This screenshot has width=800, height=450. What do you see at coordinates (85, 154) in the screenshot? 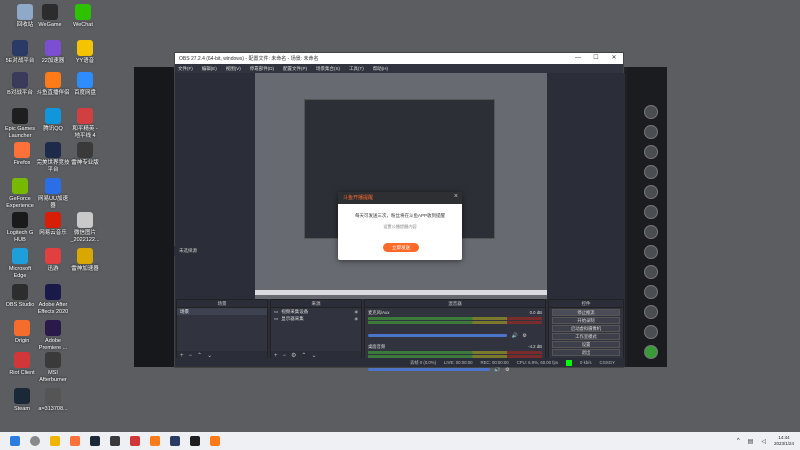
I see `desktop-shortcut: 雷神专业版` at bounding box center [85, 154].